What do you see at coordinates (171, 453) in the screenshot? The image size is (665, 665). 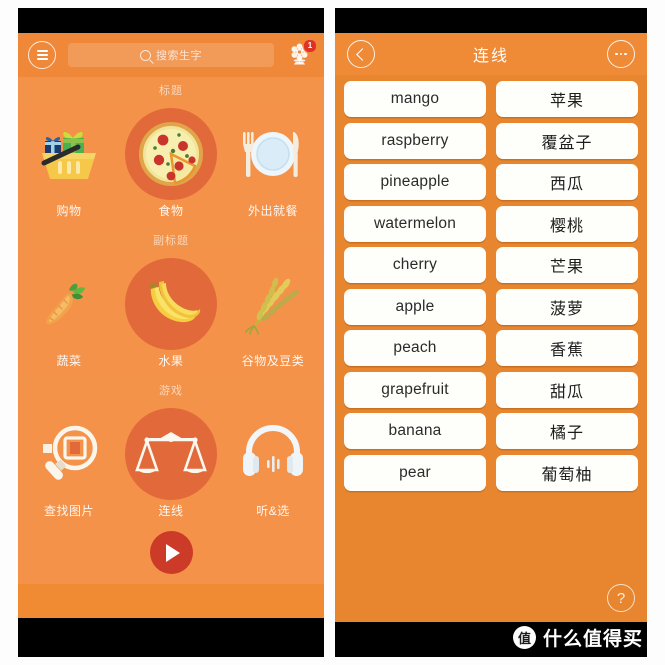 I see `balance-scale-icon` at bounding box center [171, 453].